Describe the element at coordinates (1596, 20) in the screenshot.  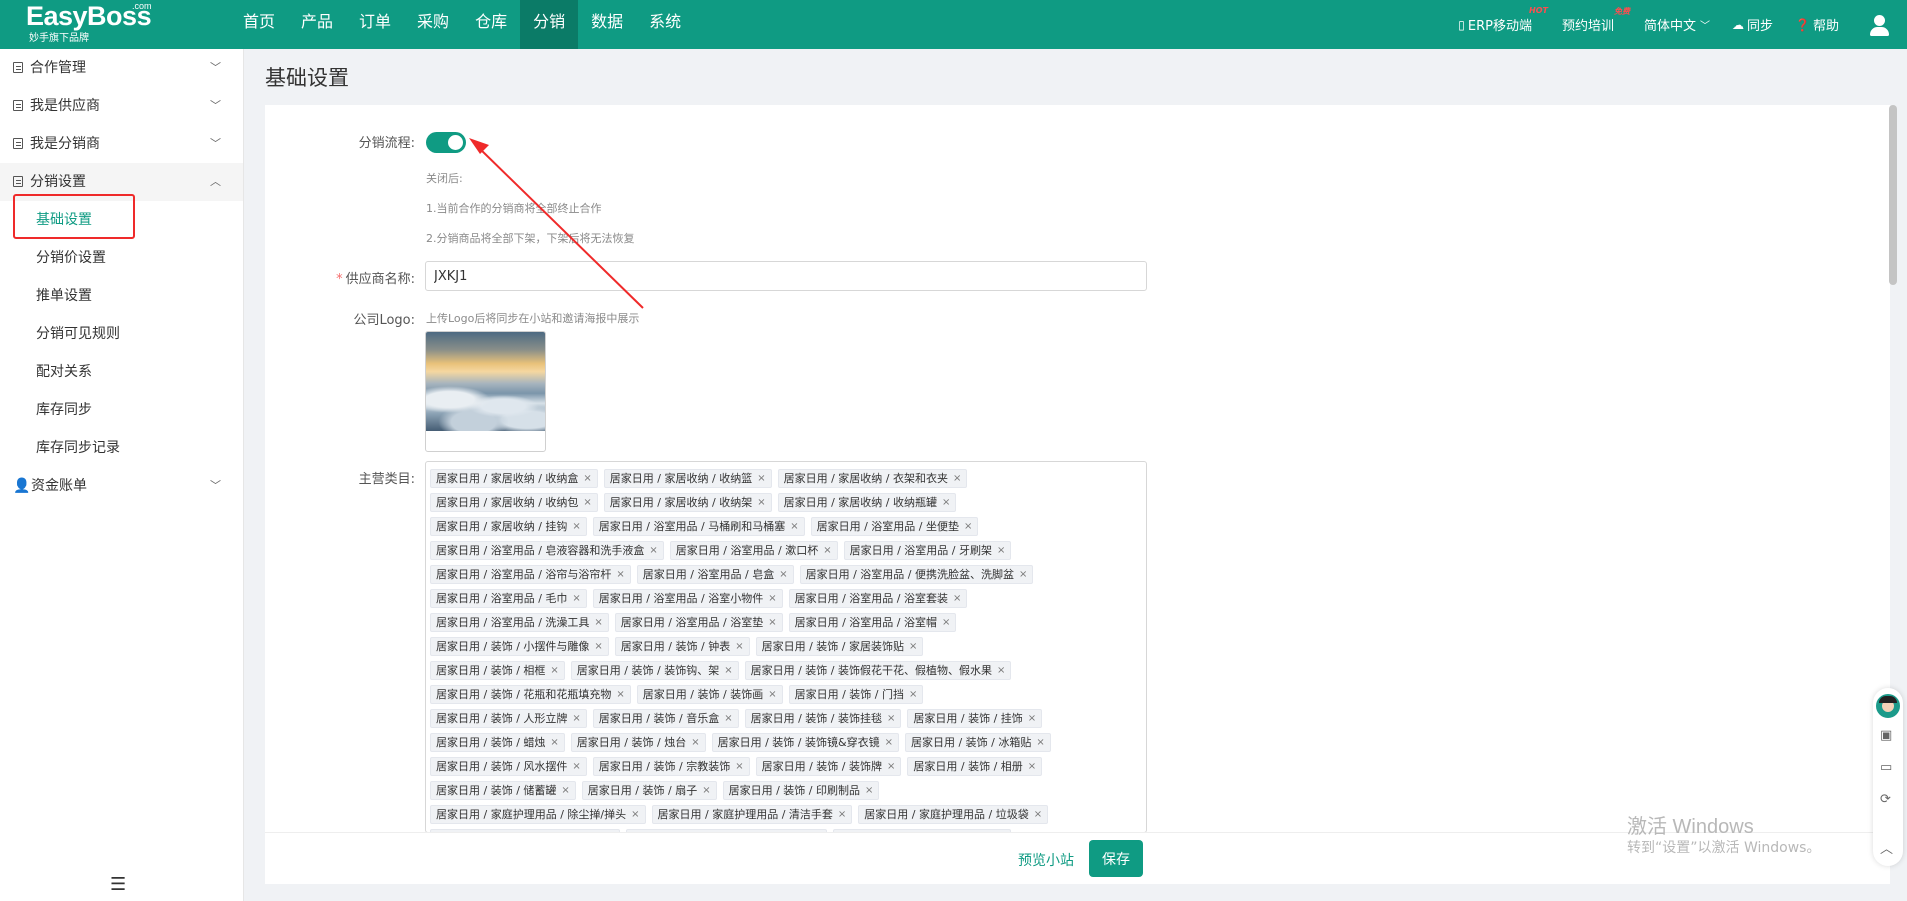
I see `training-link: 预约培训 免费` at that location.